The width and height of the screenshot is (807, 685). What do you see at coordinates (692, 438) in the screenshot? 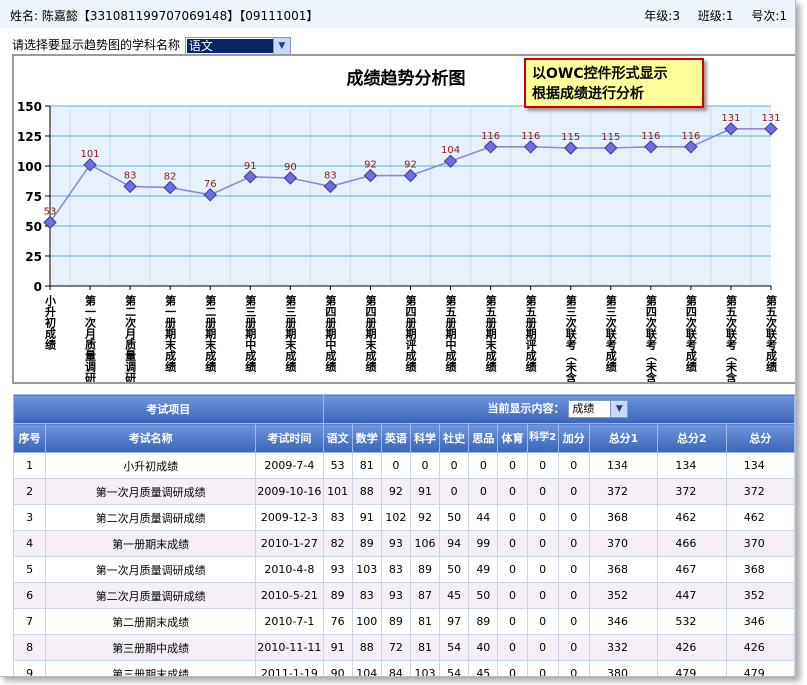
I see `column-header: 总分2` at bounding box center [692, 438].